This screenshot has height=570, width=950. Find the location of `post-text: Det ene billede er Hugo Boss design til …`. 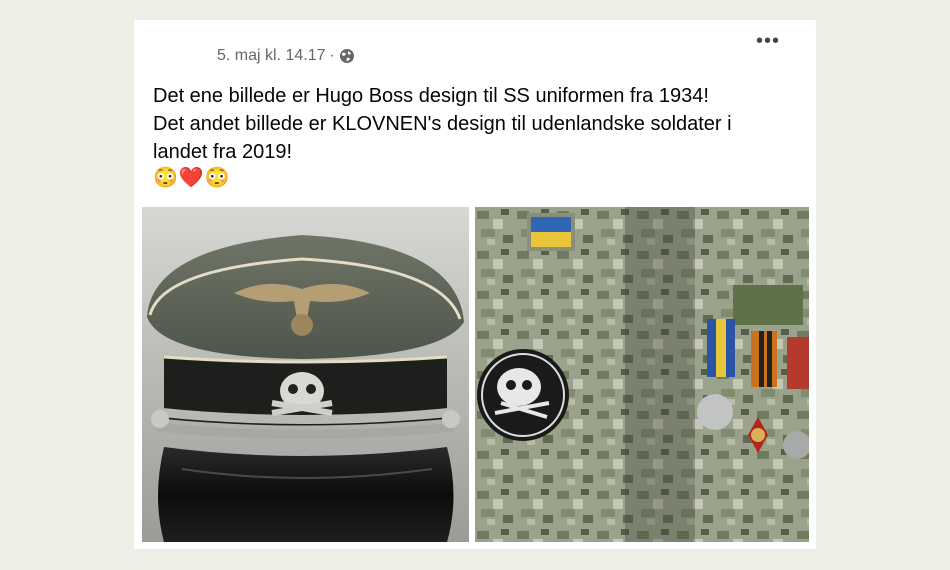

post-text: Det ene billede er Hugo Boss design til … is located at coordinates (463, 136).